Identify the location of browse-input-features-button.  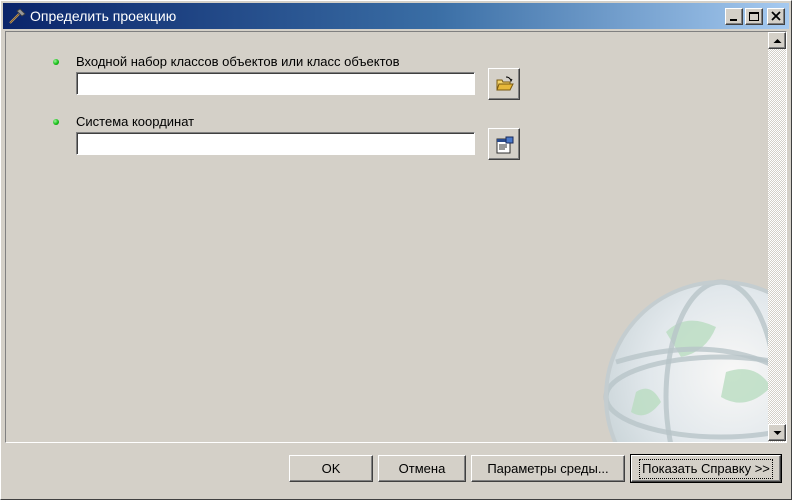
(504, 84).